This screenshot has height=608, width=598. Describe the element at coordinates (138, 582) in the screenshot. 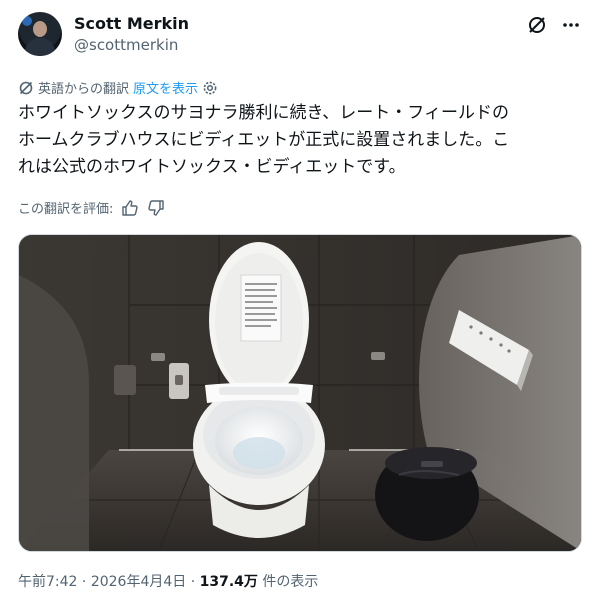

I see `tweet-date: 2026年4月4日` at that location.